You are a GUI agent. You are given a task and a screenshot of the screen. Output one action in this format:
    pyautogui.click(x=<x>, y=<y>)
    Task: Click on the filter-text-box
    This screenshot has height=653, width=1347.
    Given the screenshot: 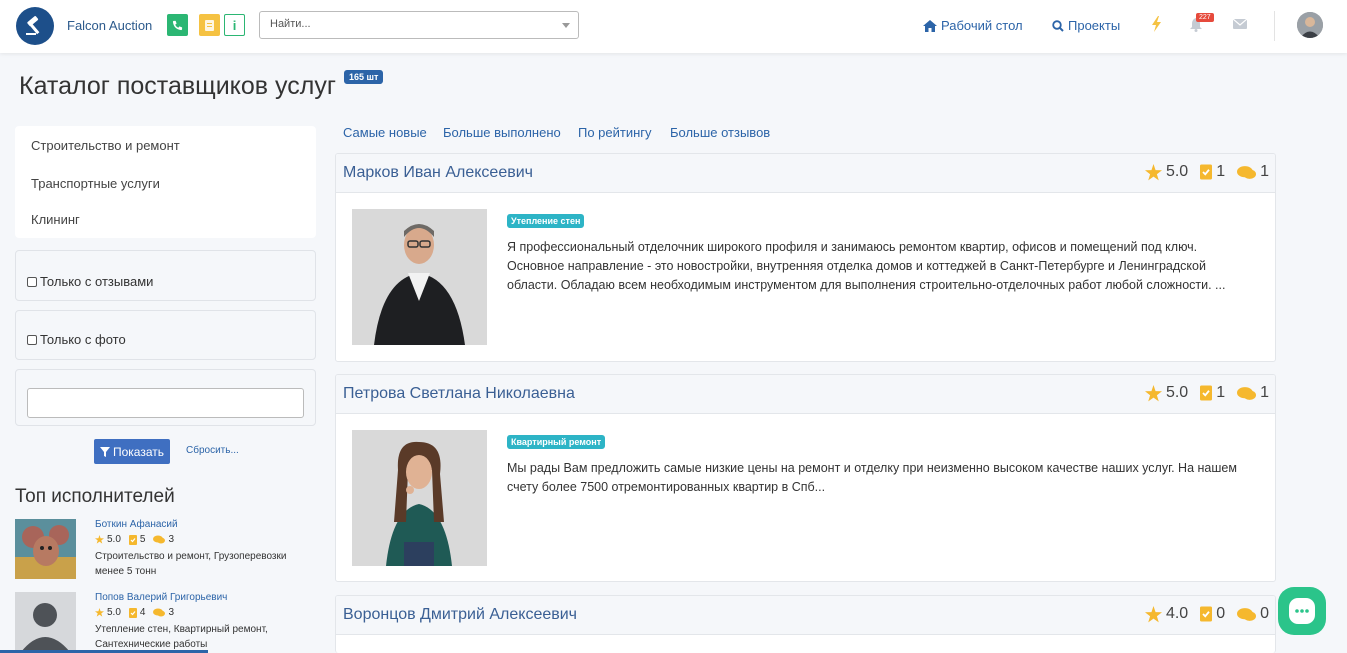 What is the action you would take?
    pyautogui.click(x=165, y=397)
    